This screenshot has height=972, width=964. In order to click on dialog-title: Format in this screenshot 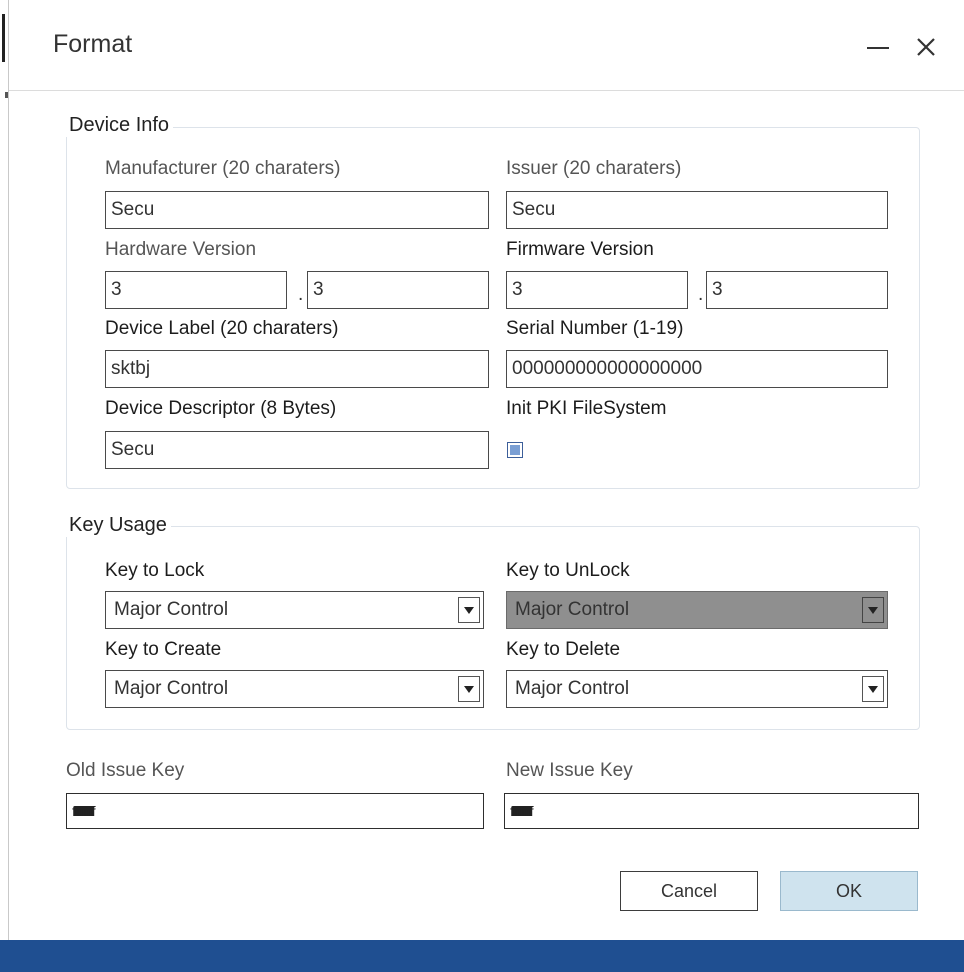, I will do `click(93, 44)`.